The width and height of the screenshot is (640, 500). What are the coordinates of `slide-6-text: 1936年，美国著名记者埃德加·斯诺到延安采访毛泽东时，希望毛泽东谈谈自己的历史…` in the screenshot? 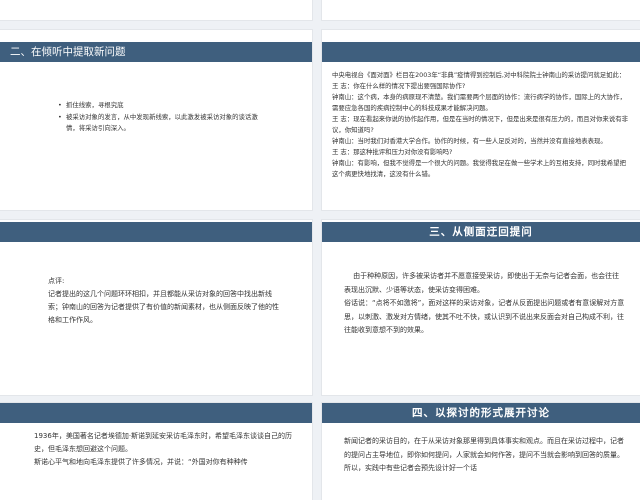 It's located at (164, 449).